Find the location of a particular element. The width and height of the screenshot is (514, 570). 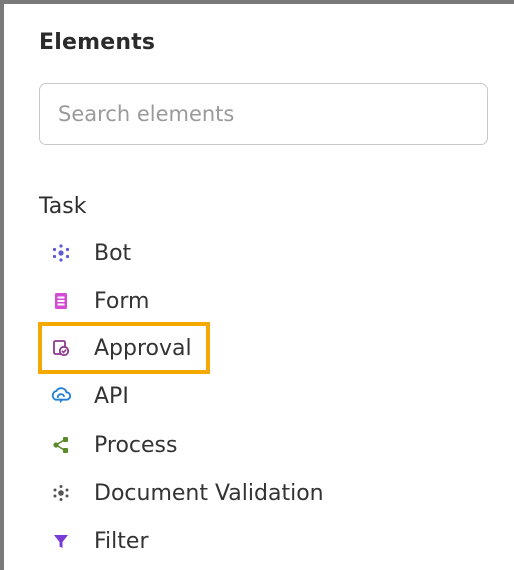

search-input is located at coordinates (263, 114).